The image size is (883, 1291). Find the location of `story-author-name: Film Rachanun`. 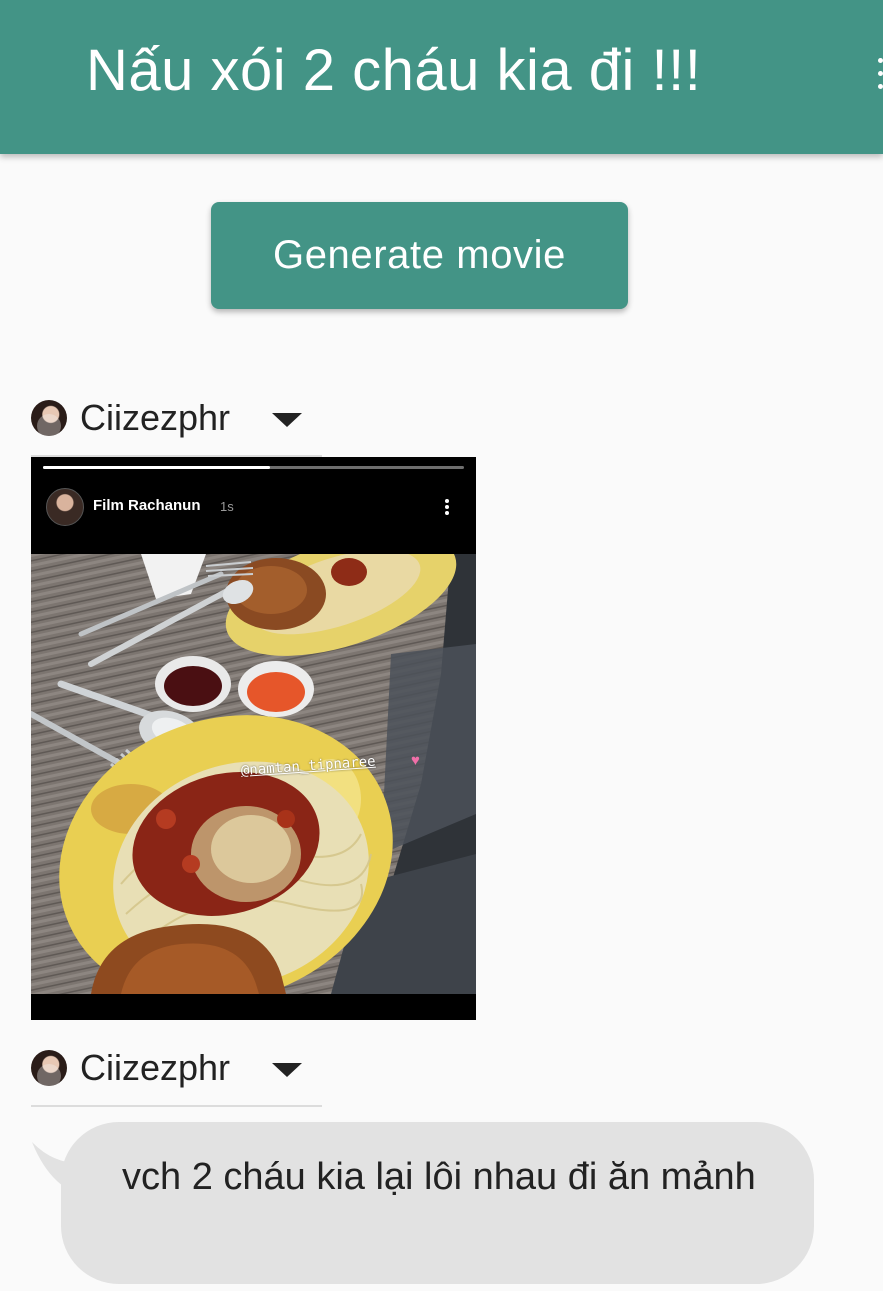

story-author-name: Film Rachanun is located at coordinates (147, 505).